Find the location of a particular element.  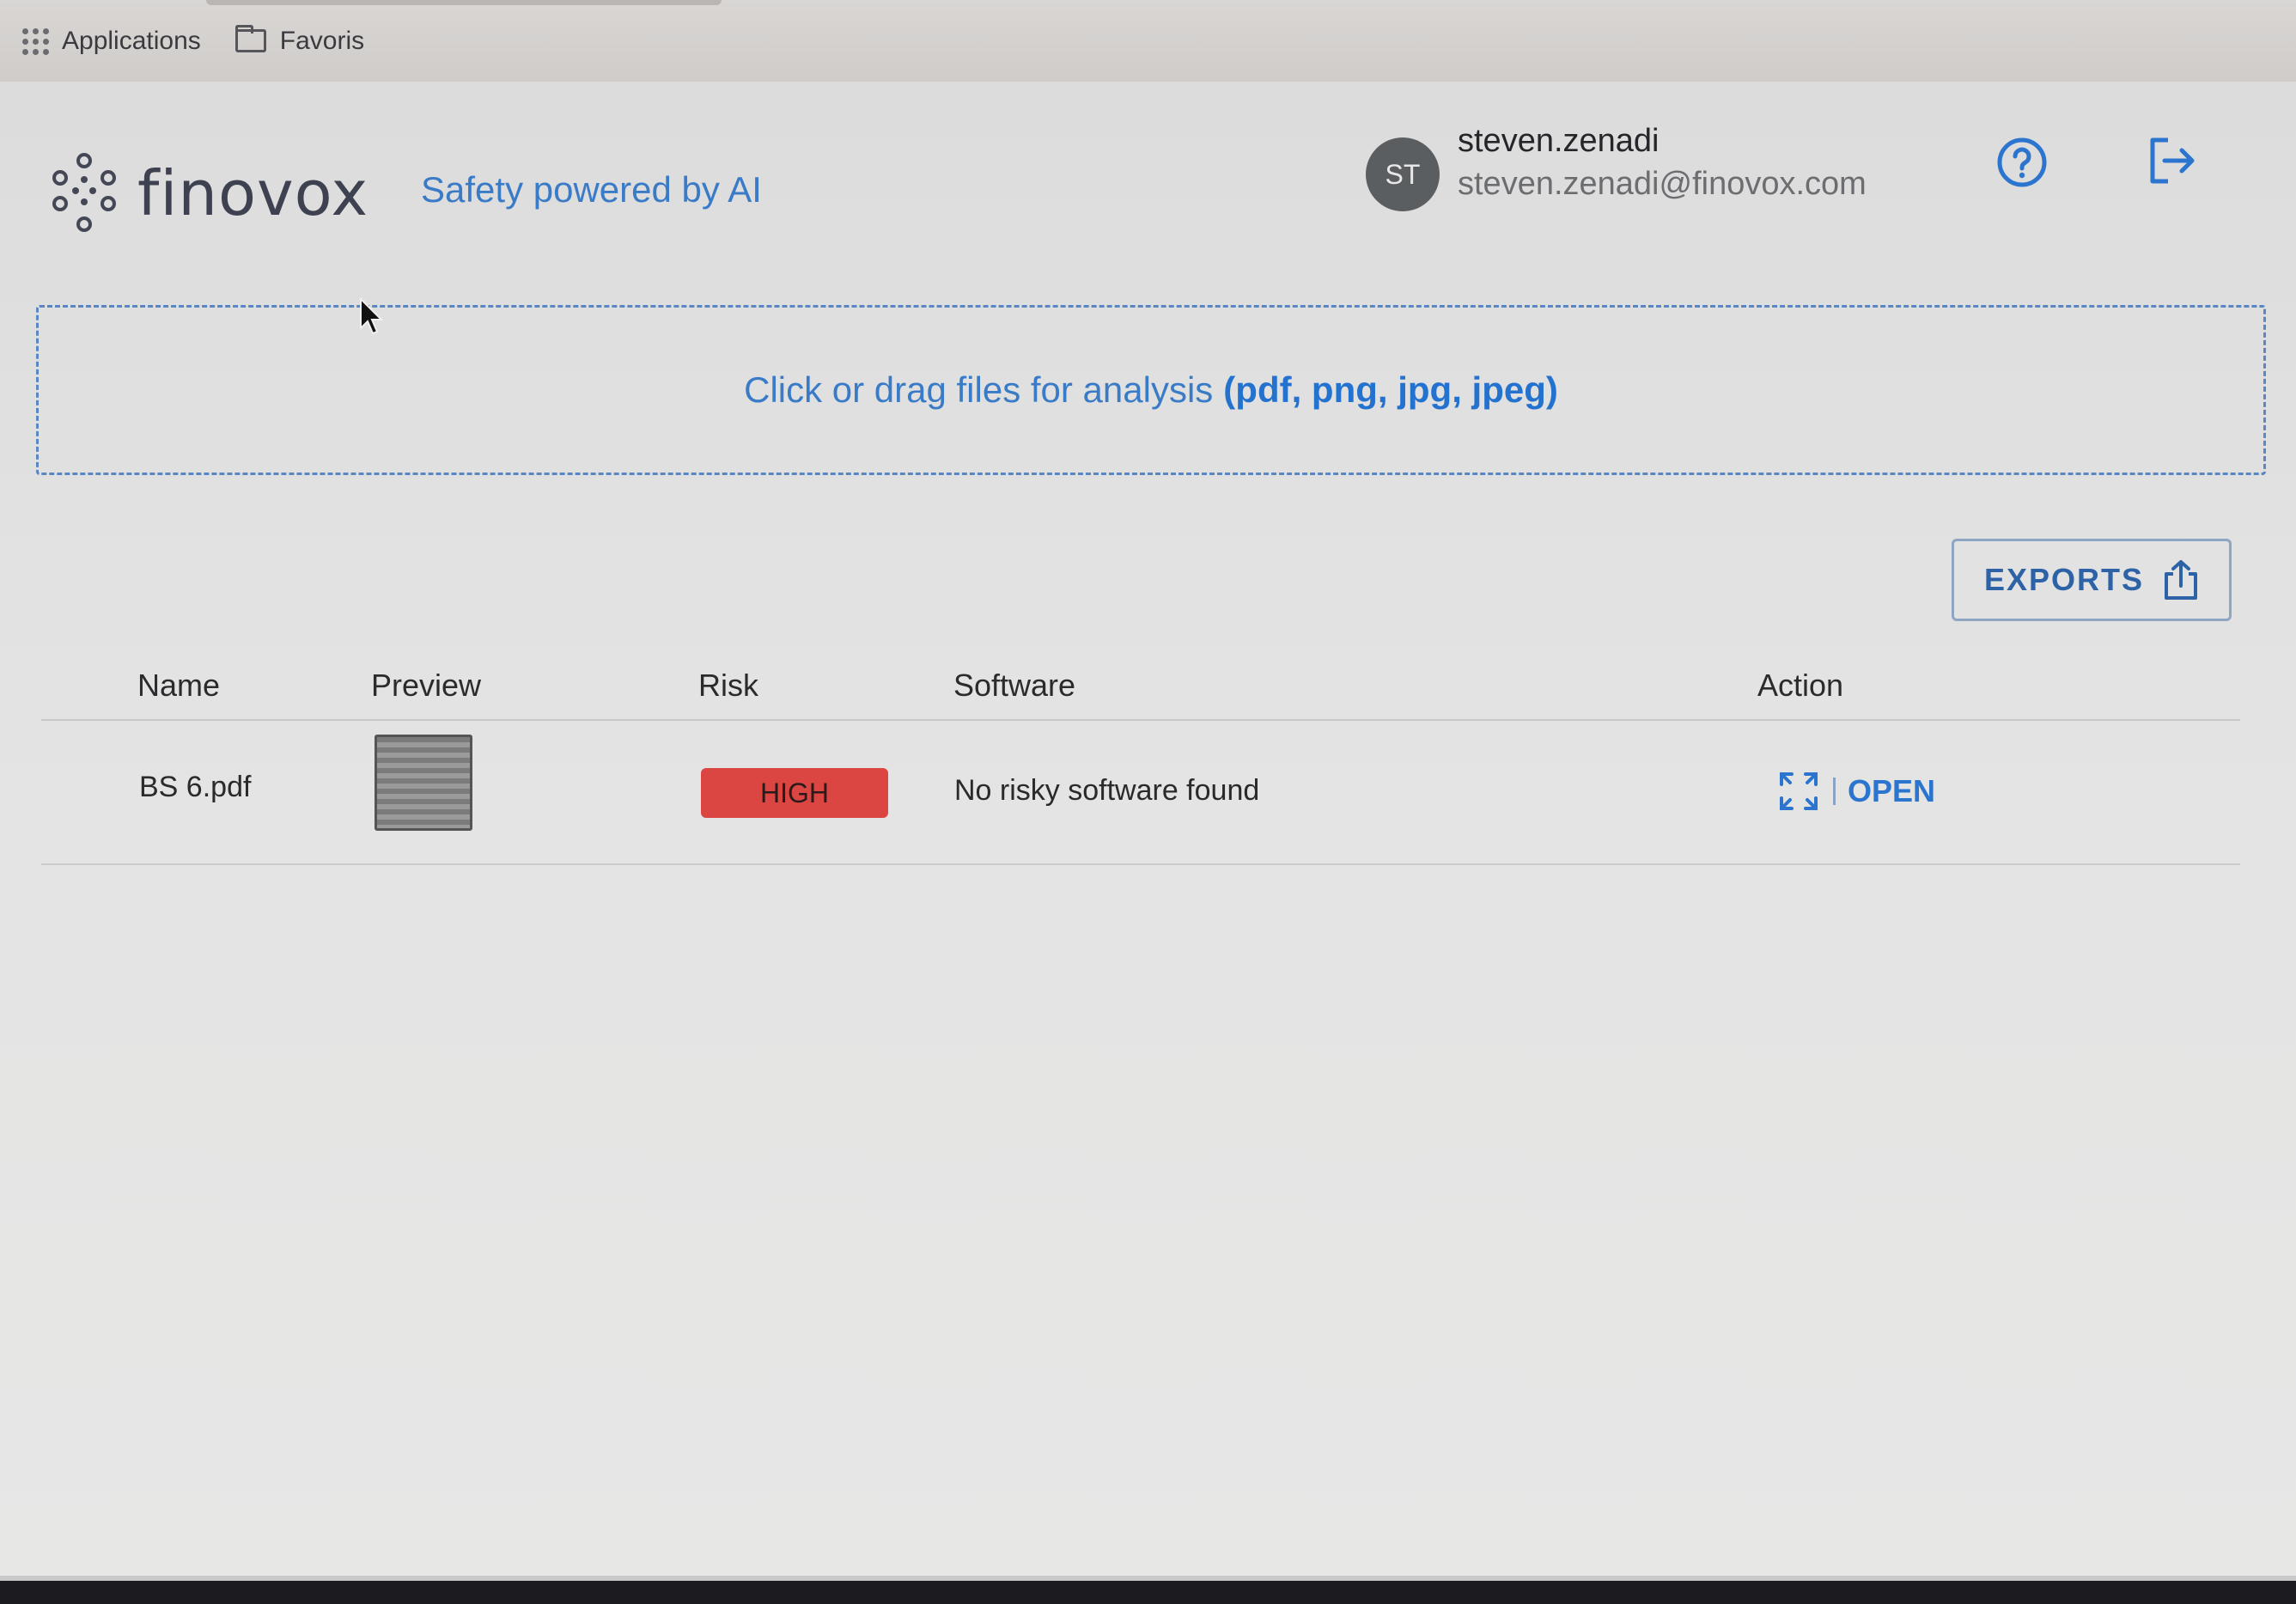

logout-button is located at coordinates (2171, 160).